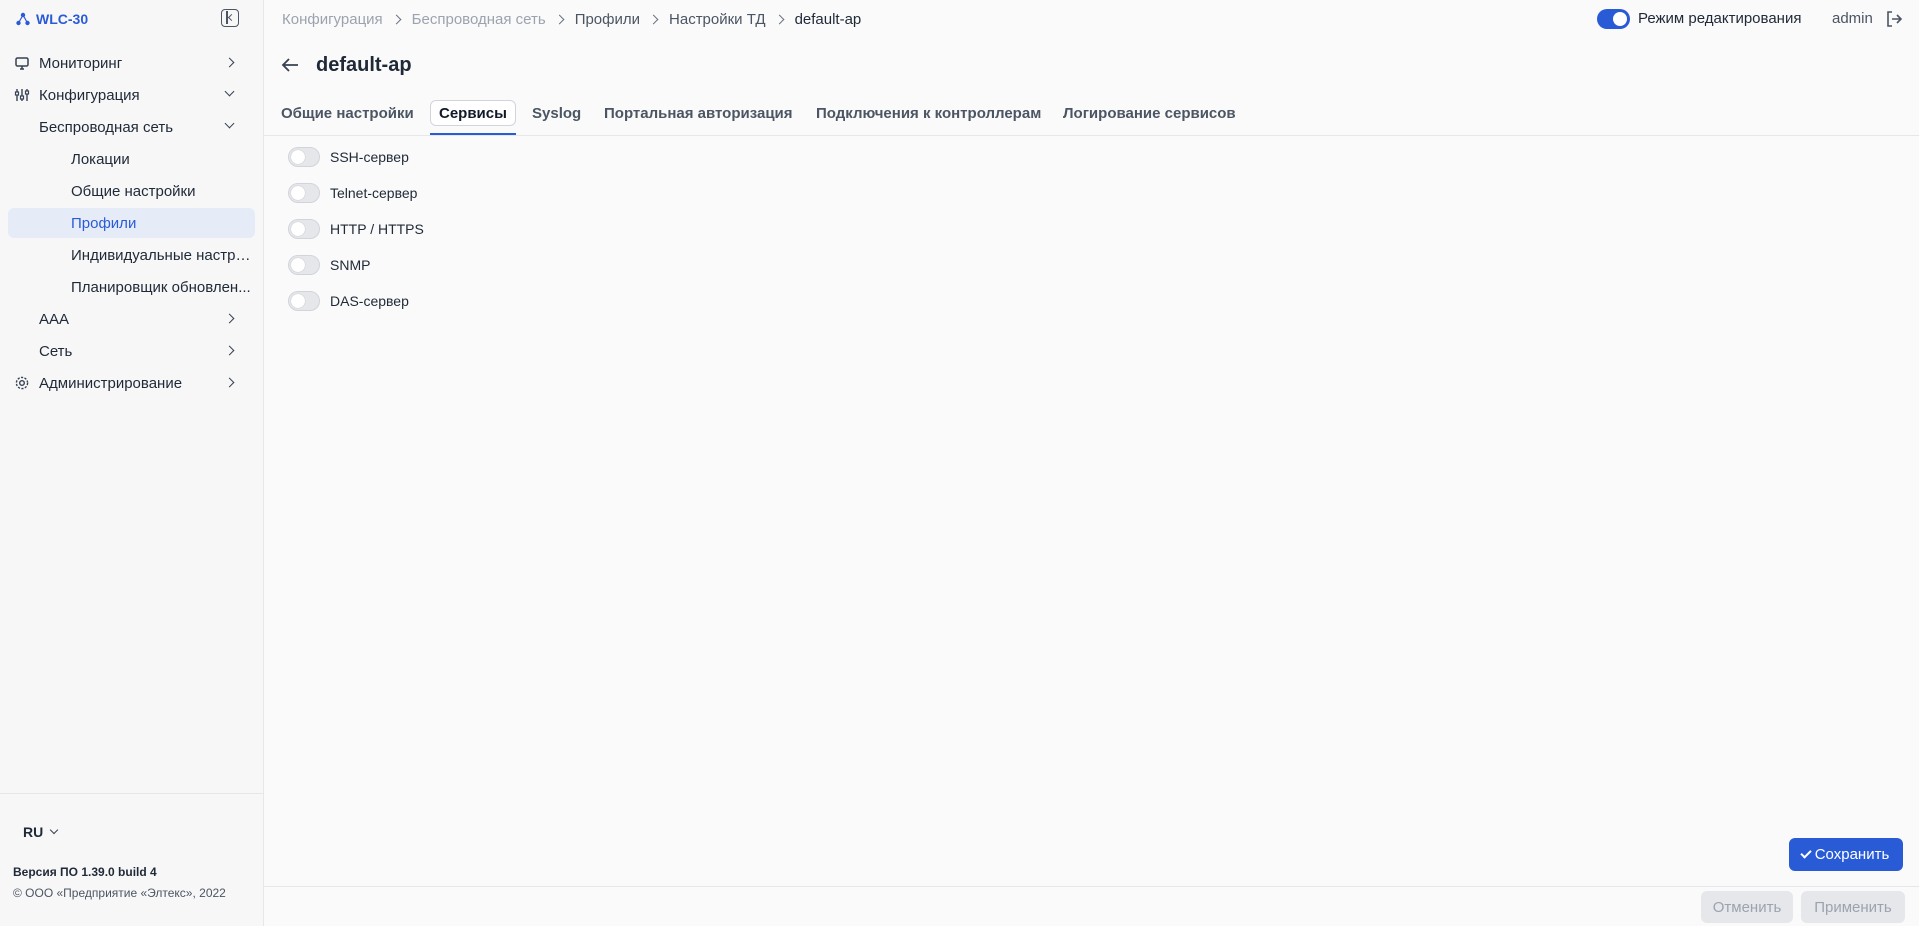 Image resolution: width=1919 pixels, height=926 pixels. What do you see at coordinates (104, 223) in the screenshot?
I see `sidebar-item-label: Профили` at bounding box center [104, 223].